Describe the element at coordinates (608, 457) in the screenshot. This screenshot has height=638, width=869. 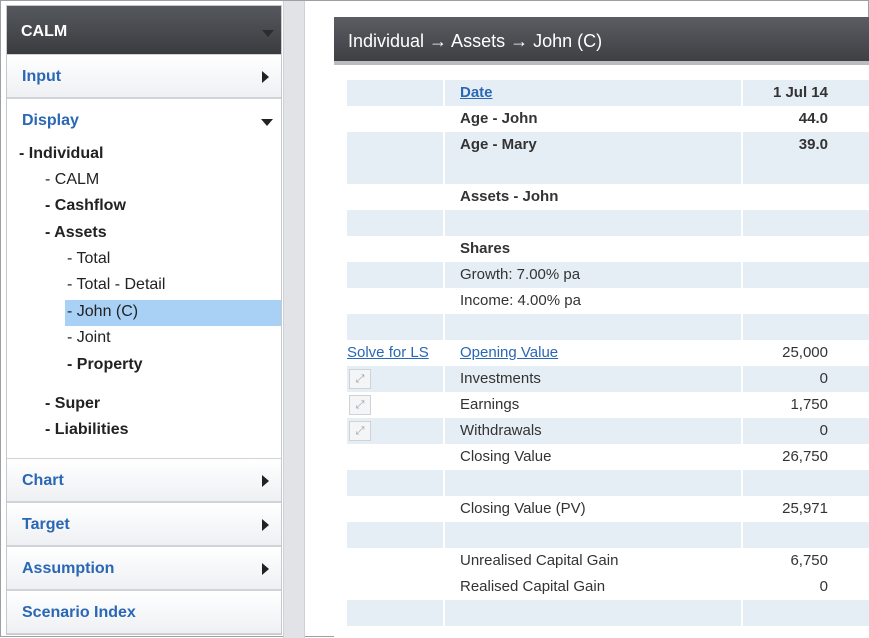
I see `table-row: Closing Value 26,750` at that location.